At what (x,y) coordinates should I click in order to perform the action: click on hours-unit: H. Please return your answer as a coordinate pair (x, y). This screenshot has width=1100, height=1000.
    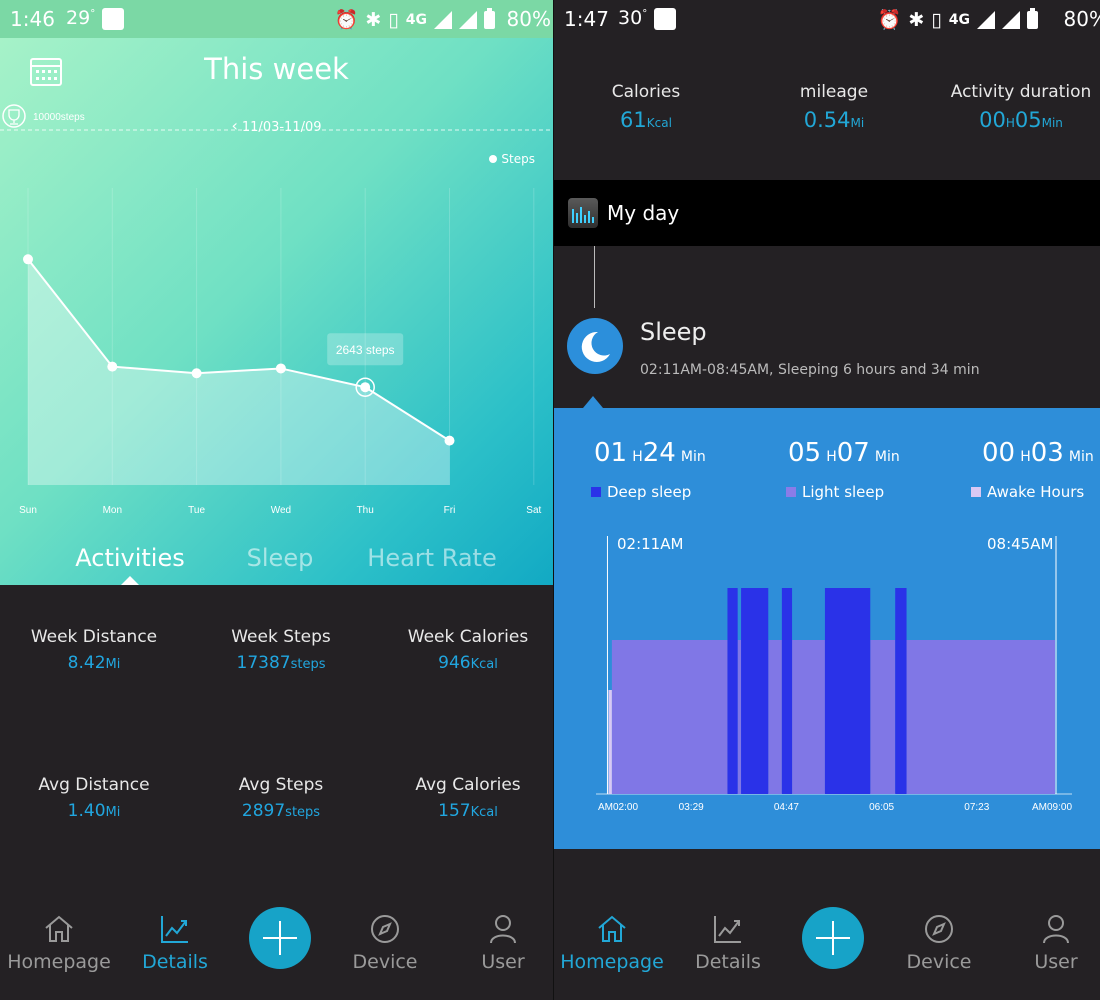
    Looking at the image, I should click on (1025, 457).